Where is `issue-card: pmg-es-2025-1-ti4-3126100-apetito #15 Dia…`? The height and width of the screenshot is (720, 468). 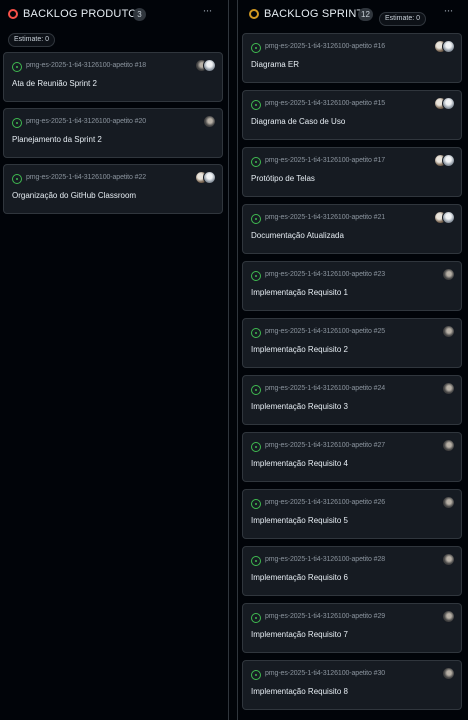 issue-card: pmg-es-2025-1-ti4-3126100-apetito #15 Dia… is located at coordinates (352, 115).